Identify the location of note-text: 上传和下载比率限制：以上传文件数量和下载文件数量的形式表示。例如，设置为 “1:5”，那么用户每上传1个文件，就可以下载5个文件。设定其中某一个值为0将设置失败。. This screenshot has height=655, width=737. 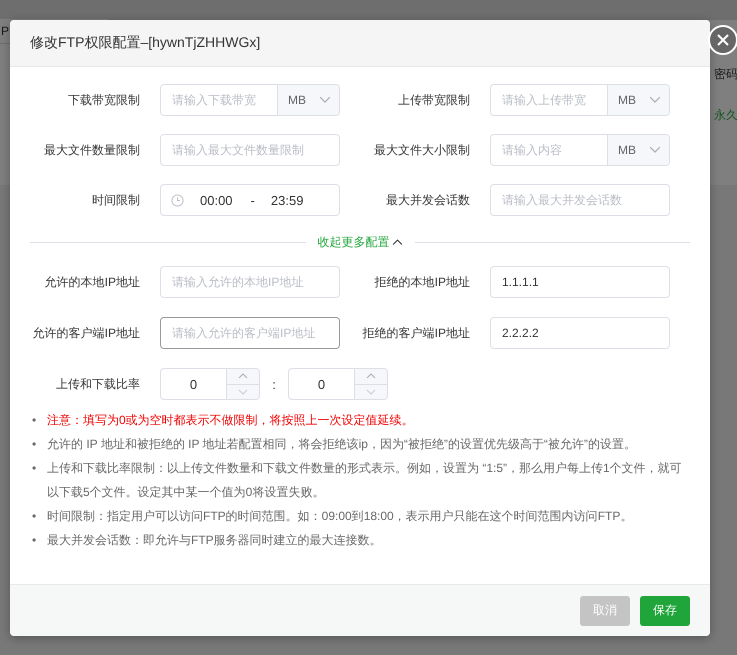
(365, 480).